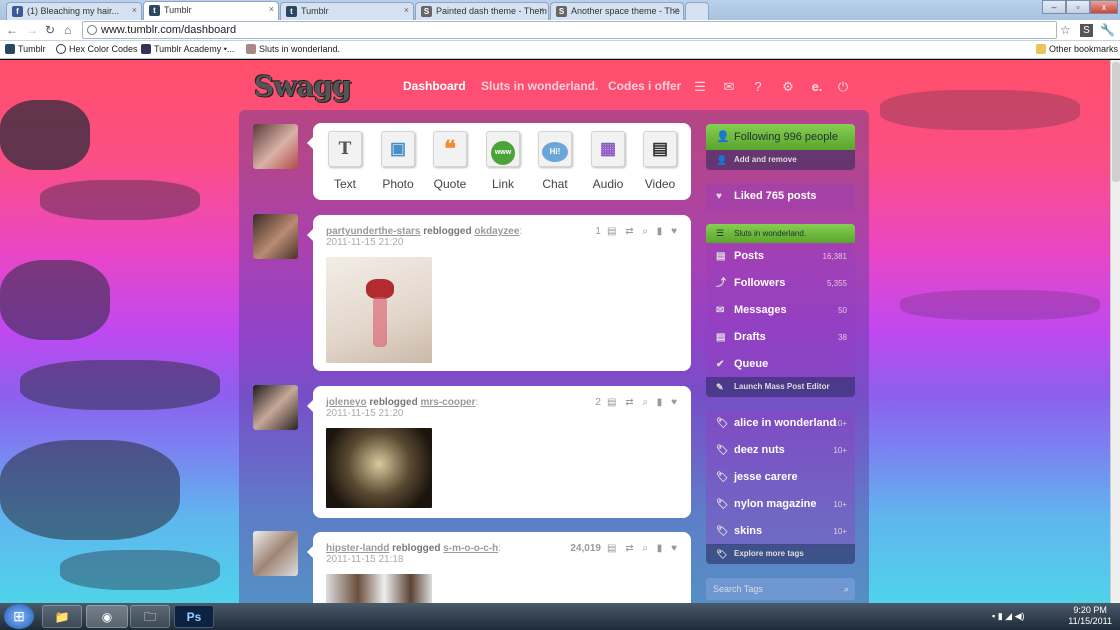  I want to click on settings-icon: ⚙, so click(788, 87).